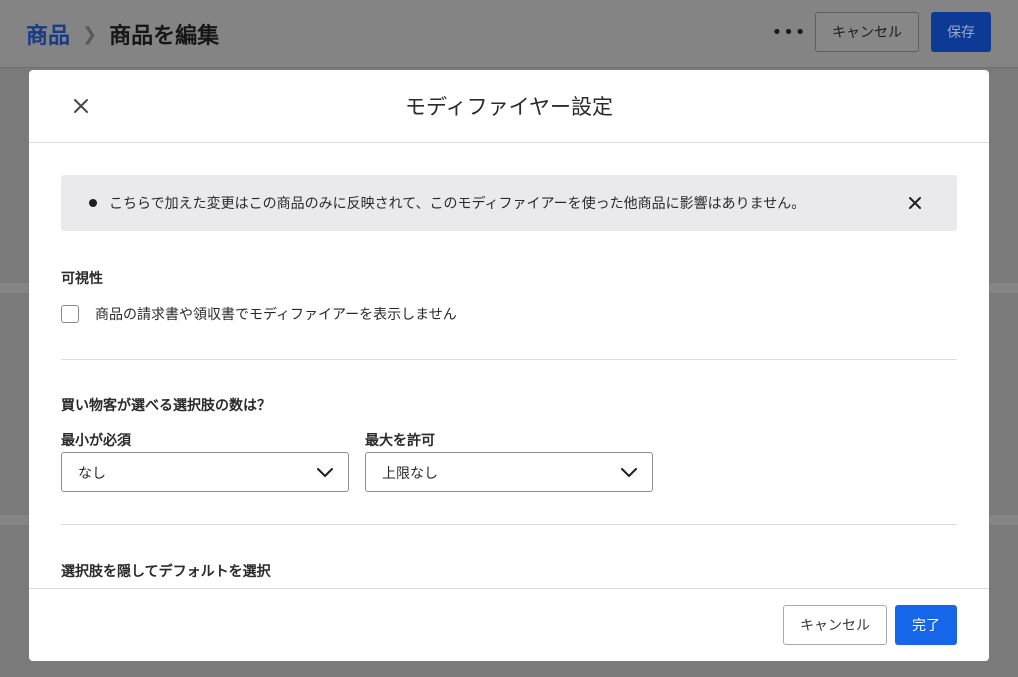  I want to click on cancel-button: キャンセル, so click(835, 625).